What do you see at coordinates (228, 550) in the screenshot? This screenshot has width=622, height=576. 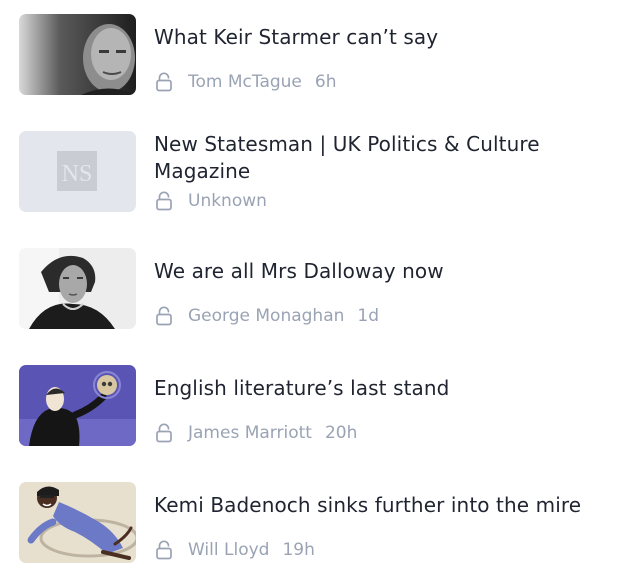 I see `article-author: Will Lloyd` at bounding box center [228, 550].